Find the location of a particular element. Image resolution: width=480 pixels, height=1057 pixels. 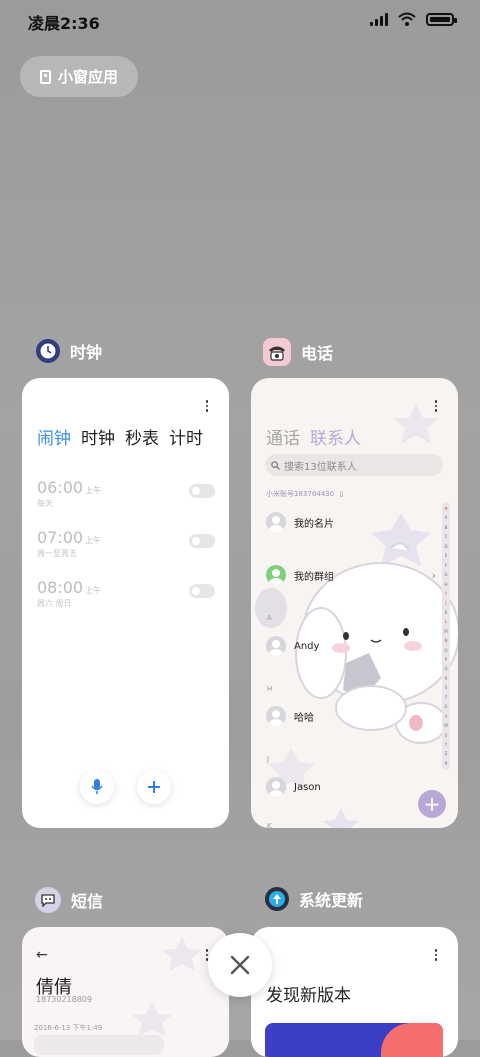

alphabet-index-letter: Z is located at coordinates (446, 753).